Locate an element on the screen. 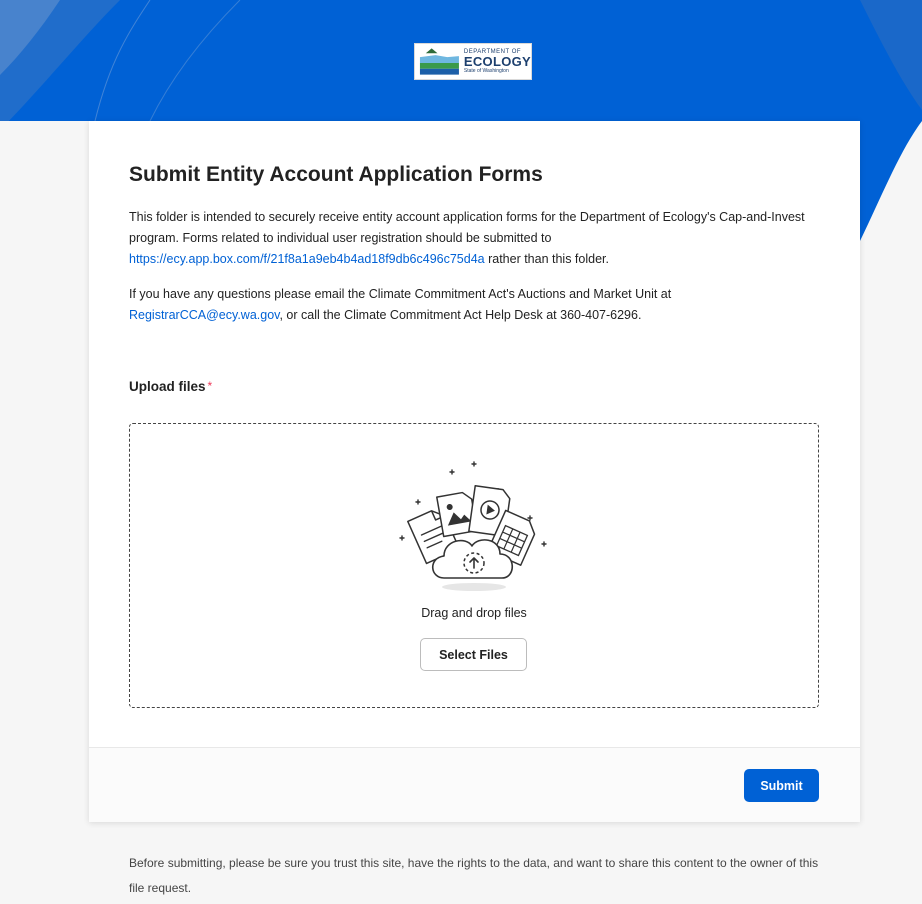  cloud-upload-files-icon is located at coordinates (473, 526).